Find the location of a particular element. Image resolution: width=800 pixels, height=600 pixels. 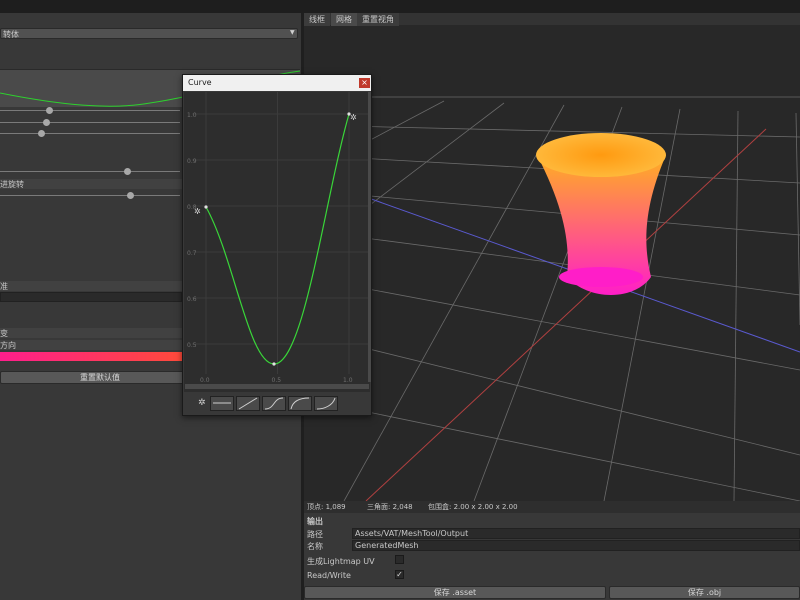

direction-bar: 方向 is located at coordinates (91, 345).